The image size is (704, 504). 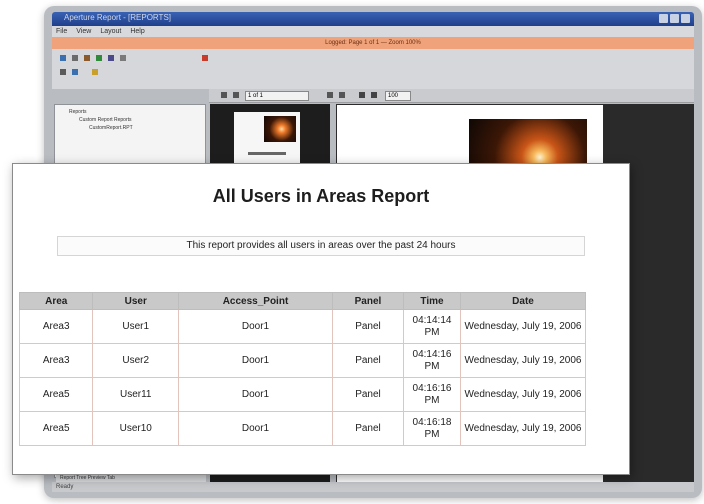 What do you see at coordinates (373, 69) in the screenshot?
I see `toolbar` at bounding box center [373, 69].